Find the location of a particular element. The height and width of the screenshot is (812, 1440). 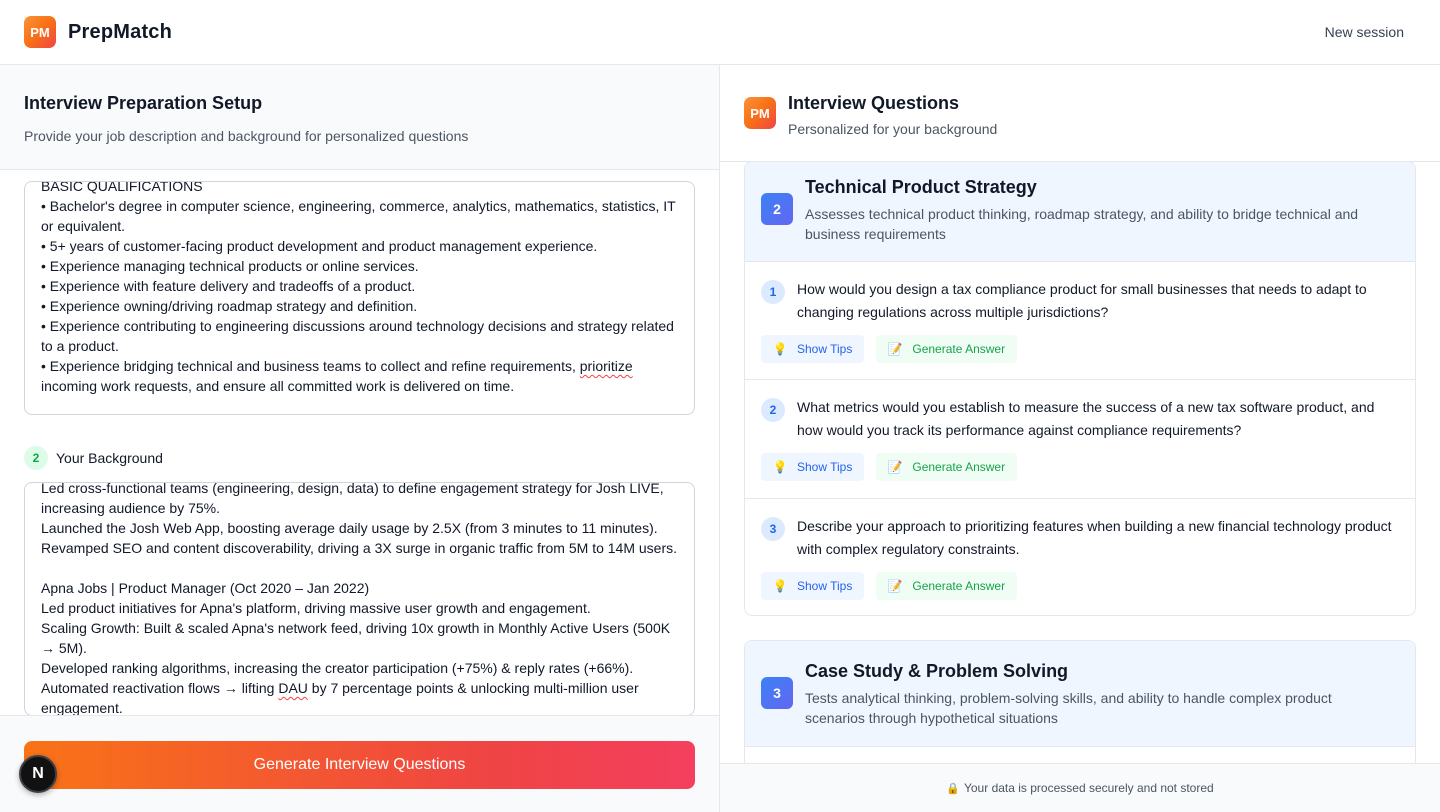

app-logo: PM is located at coordinates (40, 32).